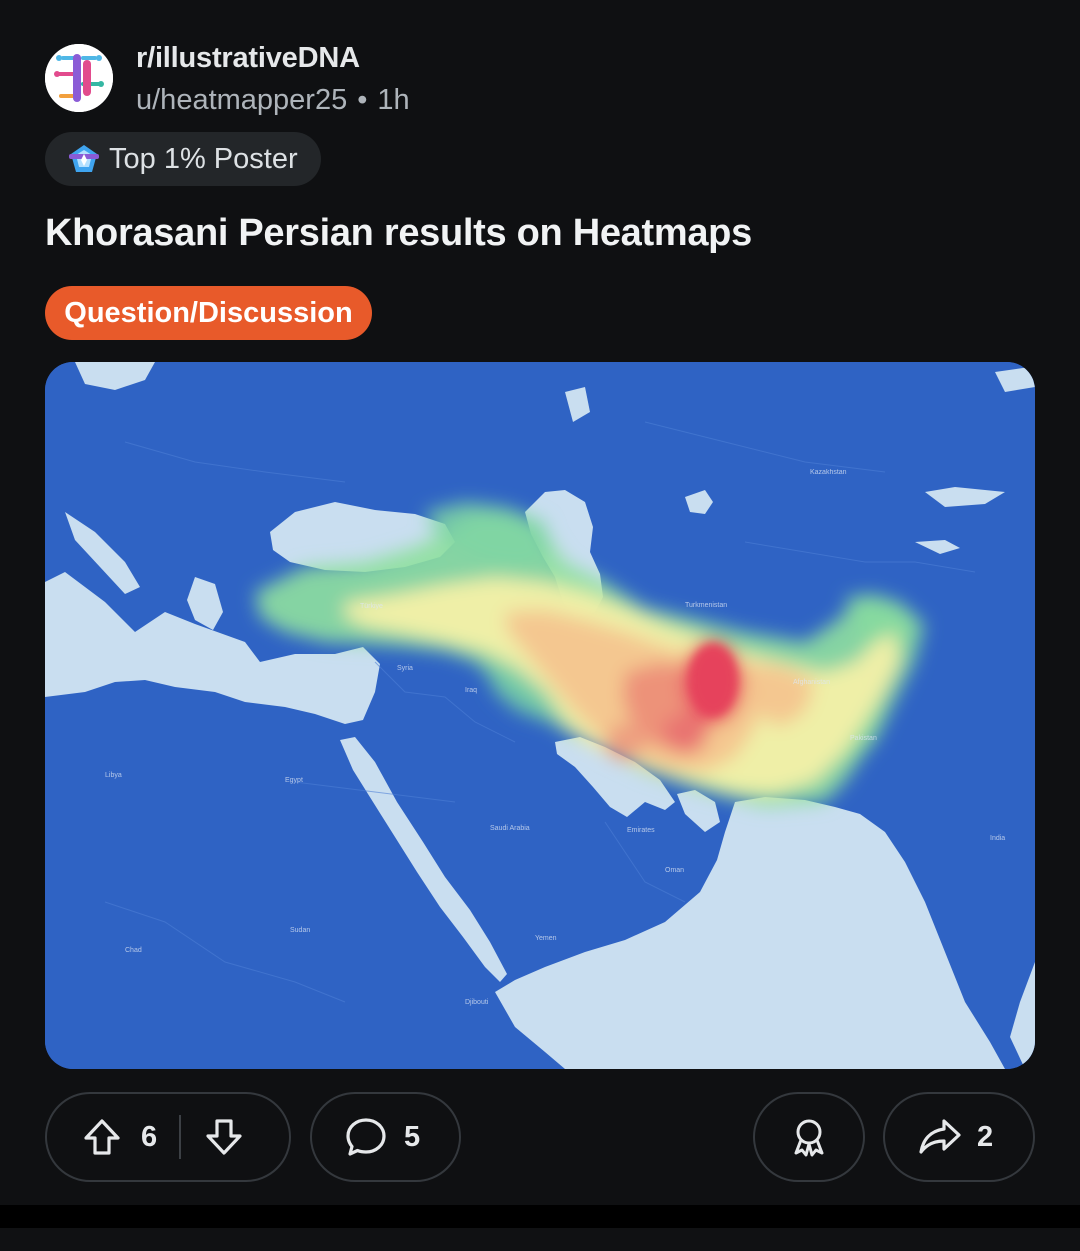 The image size is (1080, 1251). I want to click on comments-button: 5, so click(385, 1137).